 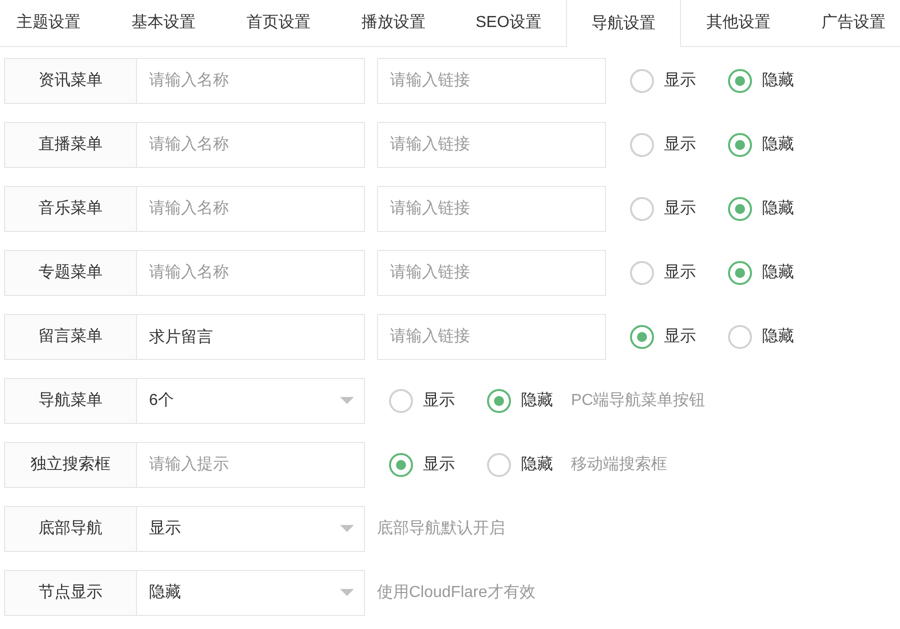 What do you see at coordinates (70, 273) in the screenshot?
I see `field-label: 专题菜单` at bounding box center [70, 273].